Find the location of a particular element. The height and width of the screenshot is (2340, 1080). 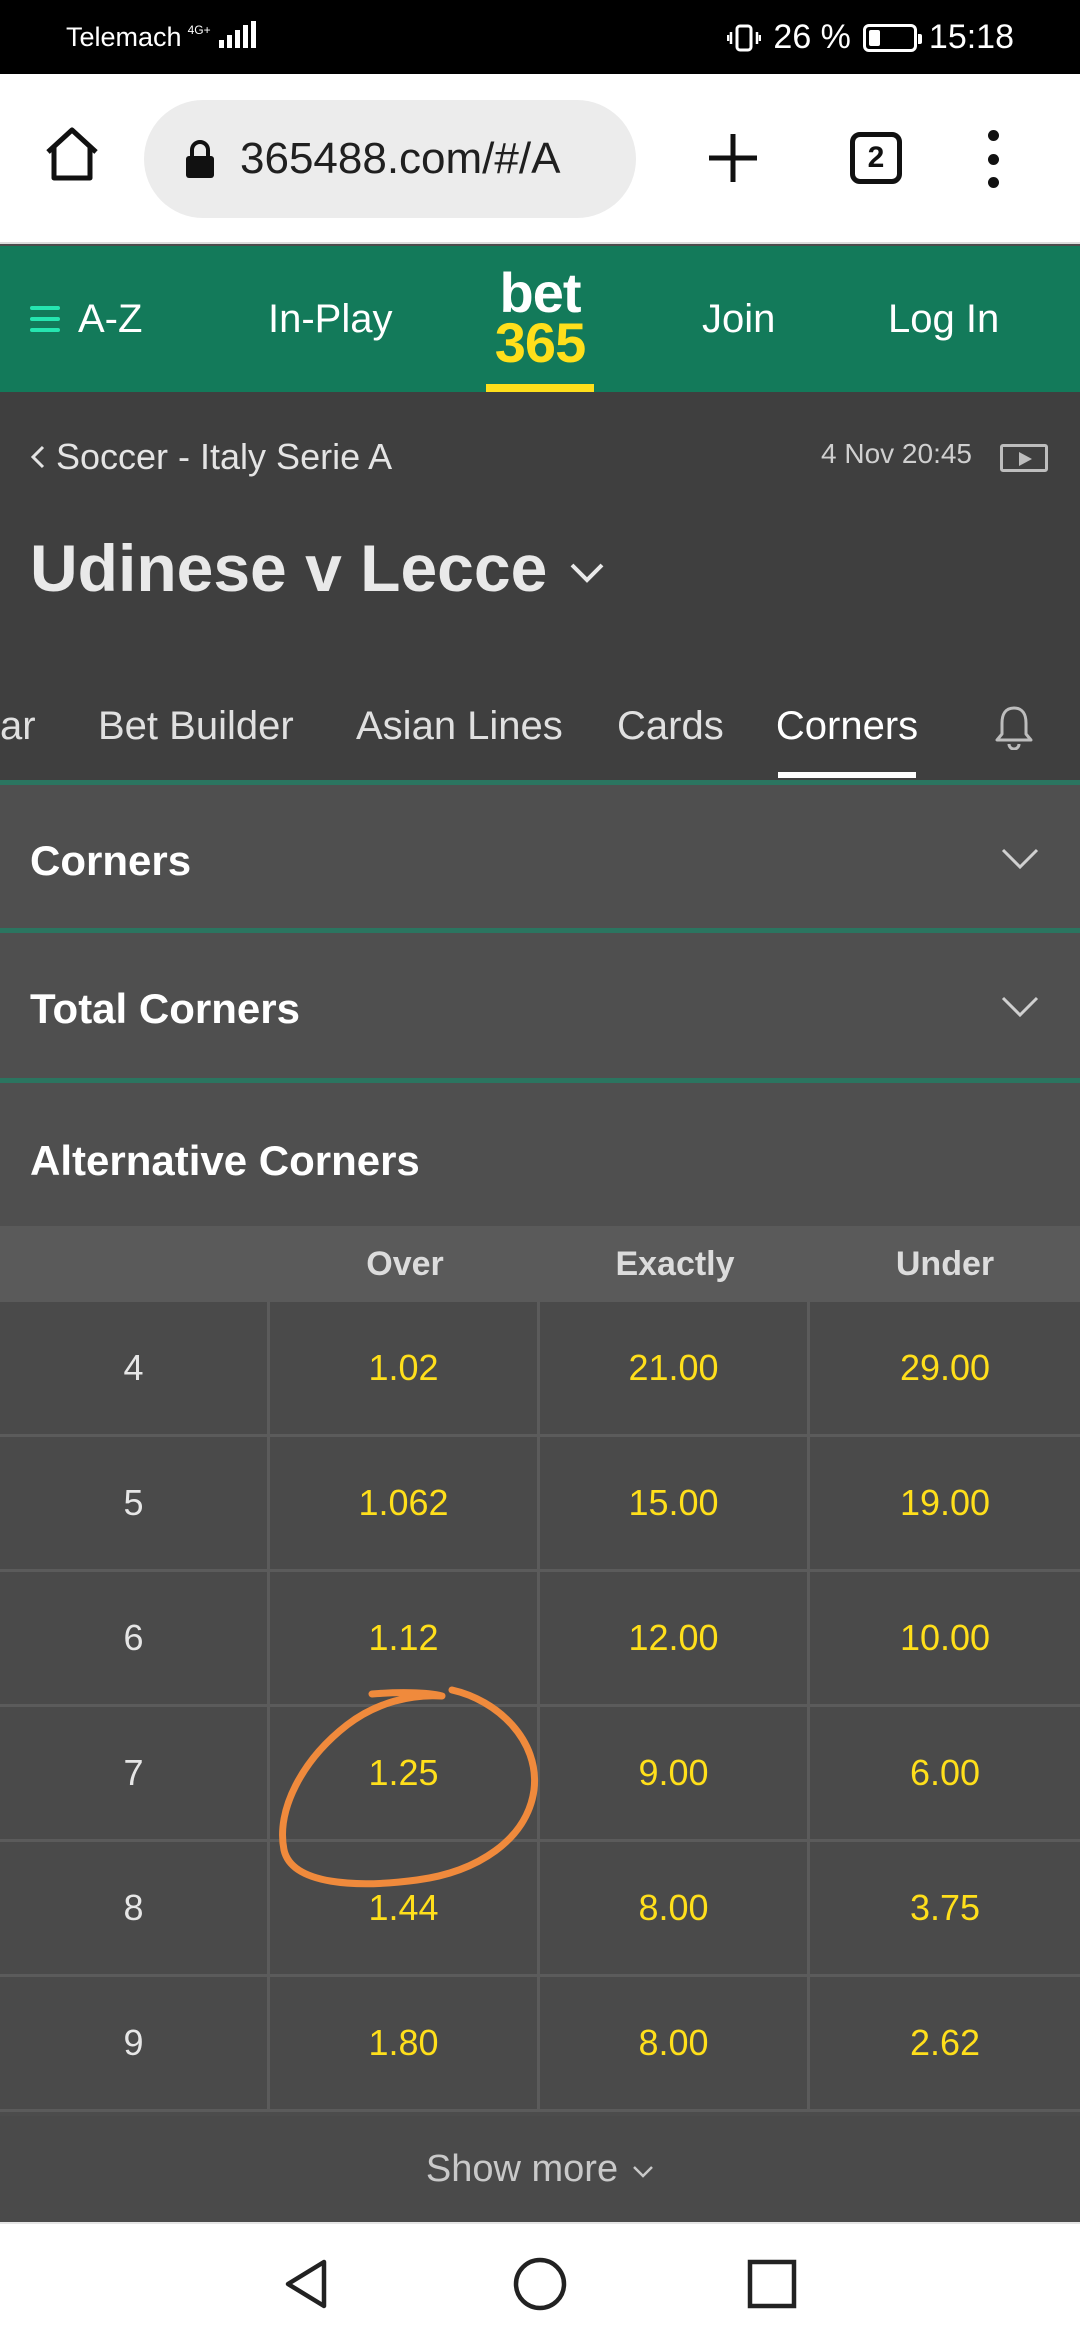

menu-kebab-icon is located at coordinates (993, 159).